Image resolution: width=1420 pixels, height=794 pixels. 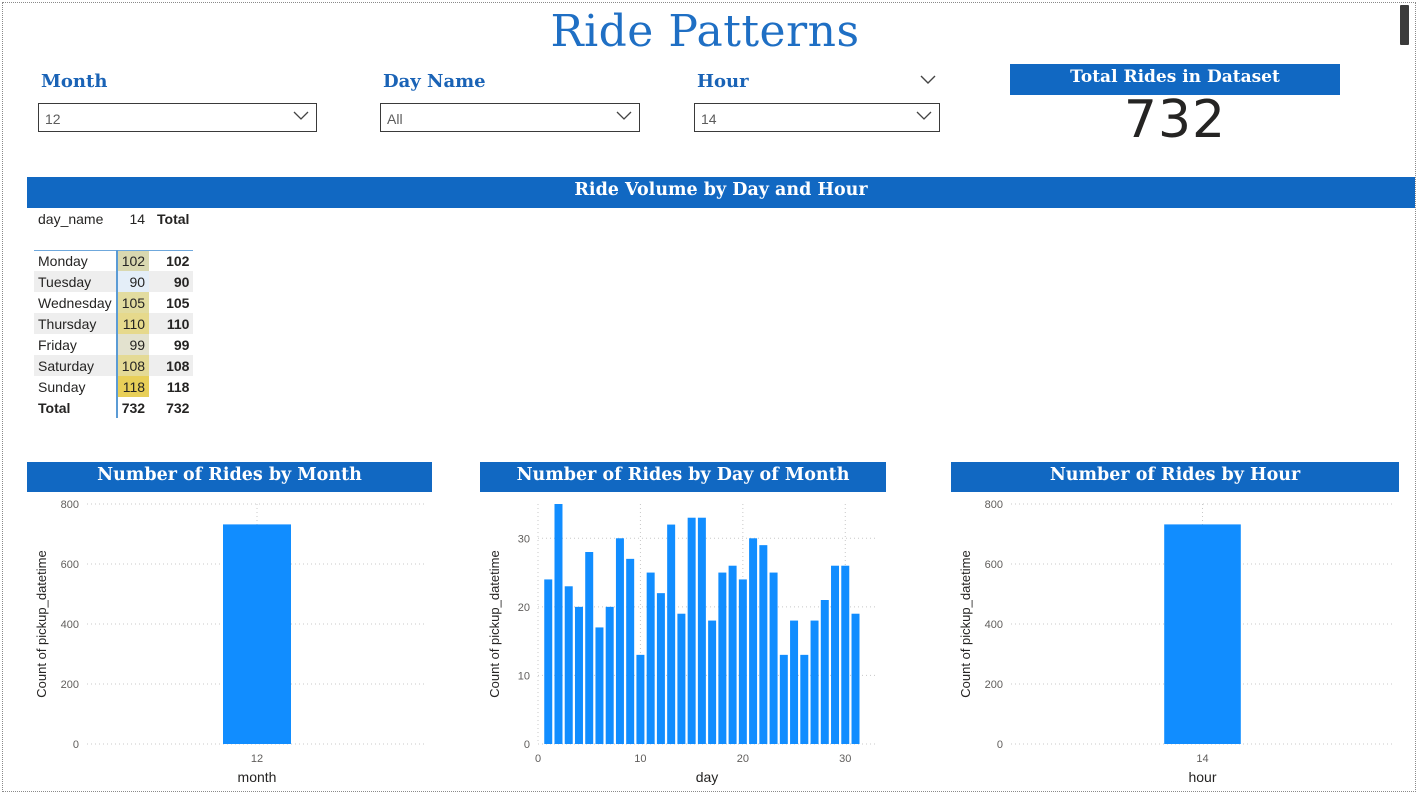 What do you see at coordinates (132, 407) in the screenshot?
I see `matrix-total-cell: 732` at bounding box center [132, 407].